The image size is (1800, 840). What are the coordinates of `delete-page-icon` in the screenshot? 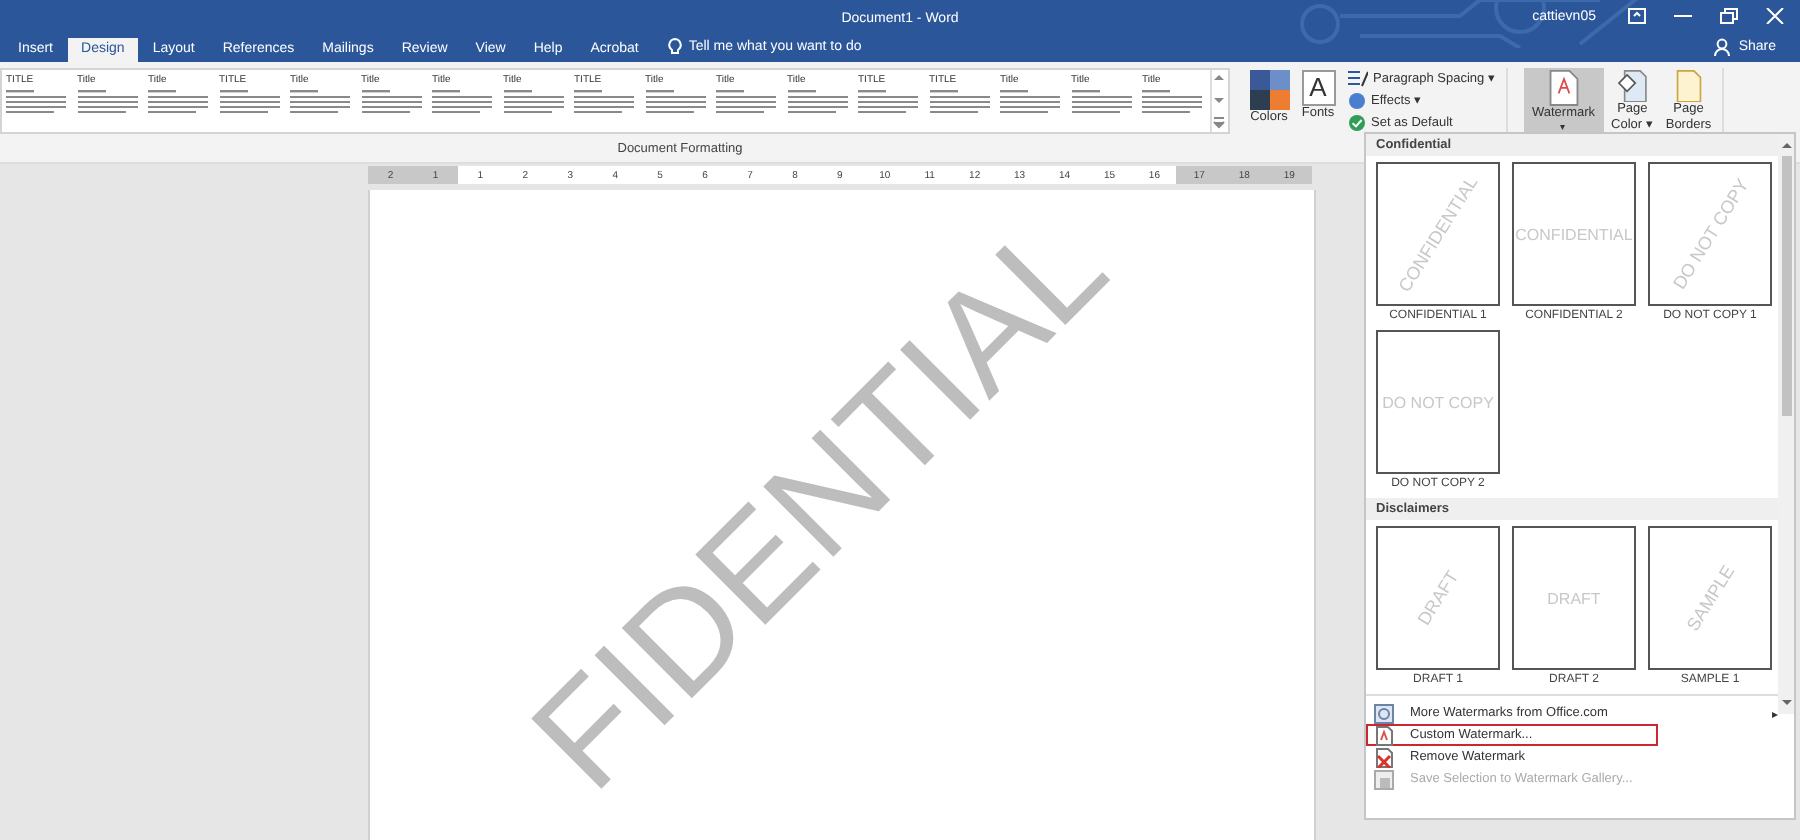 It's located at (1384, 757).